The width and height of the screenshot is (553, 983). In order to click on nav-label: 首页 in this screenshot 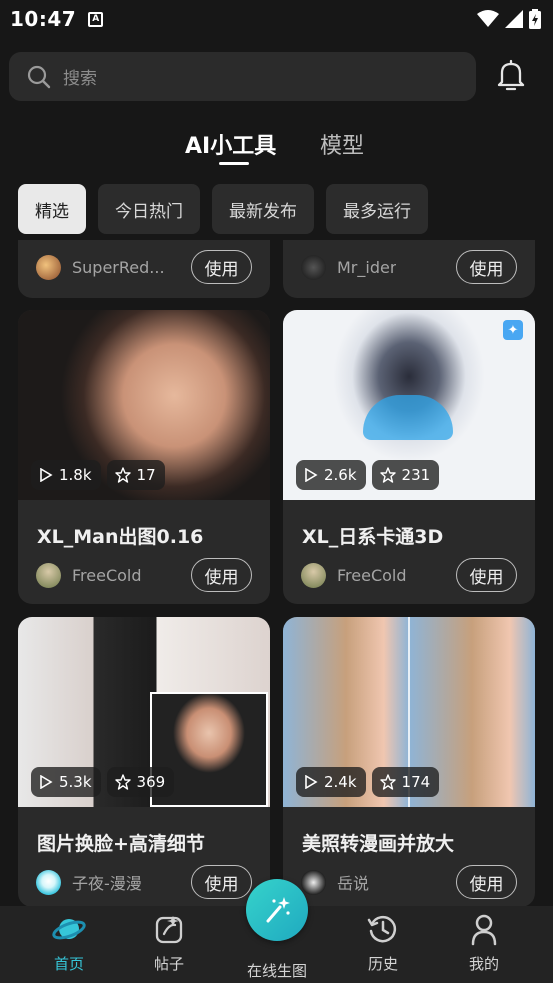, I will do `click(68, 964)`.